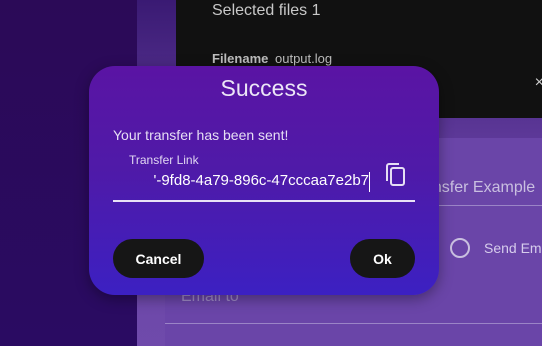 This screenshot has width=542, height=346. Describe the element at coordinates (513, 248) in the screenshot. I see `send-email-label: Send Email` at that location.